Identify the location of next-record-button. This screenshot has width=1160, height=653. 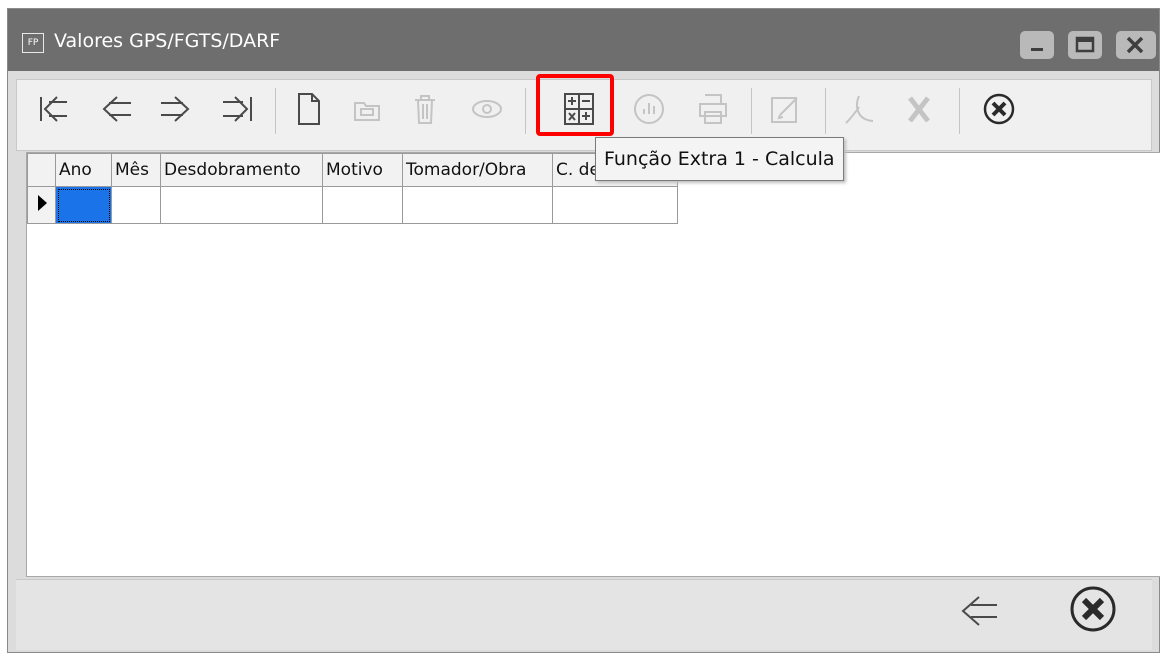
(175, 109).